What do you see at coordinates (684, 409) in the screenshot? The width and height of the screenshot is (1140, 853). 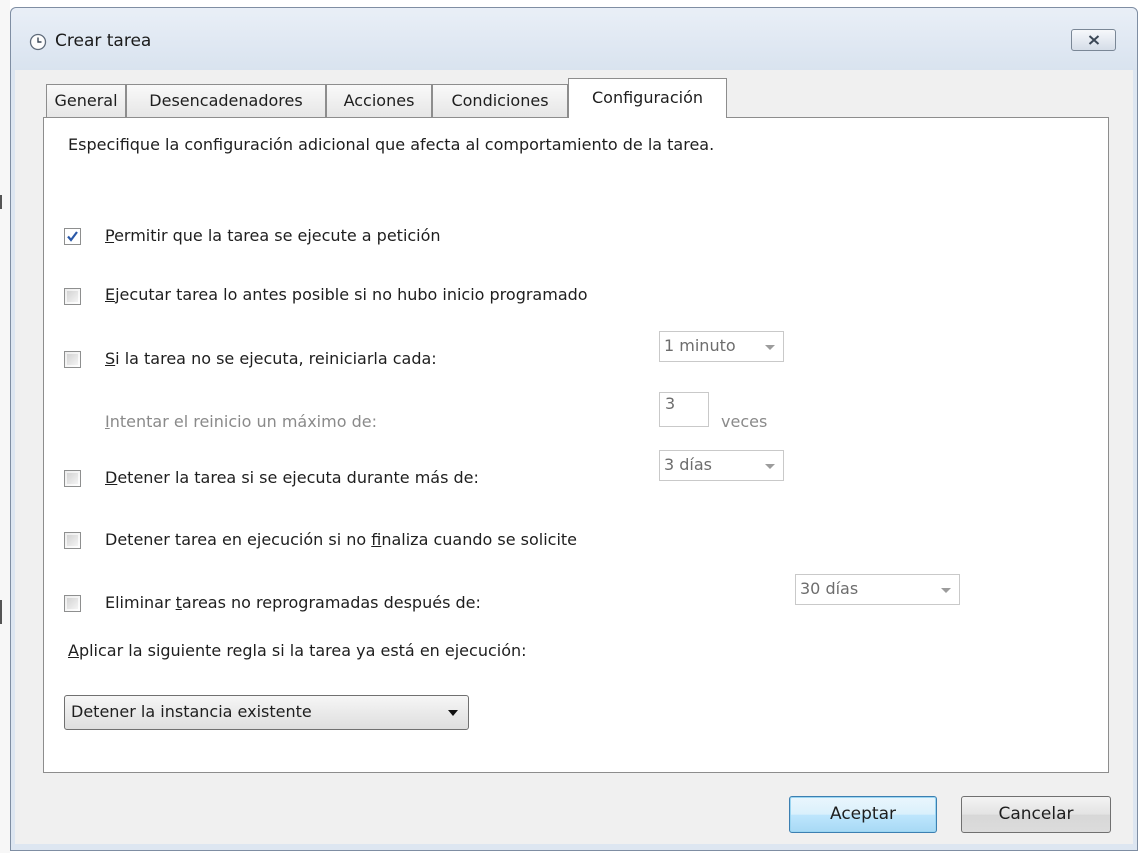 I see `restart-attempts-input: 3` at bounding box center [684, 409].